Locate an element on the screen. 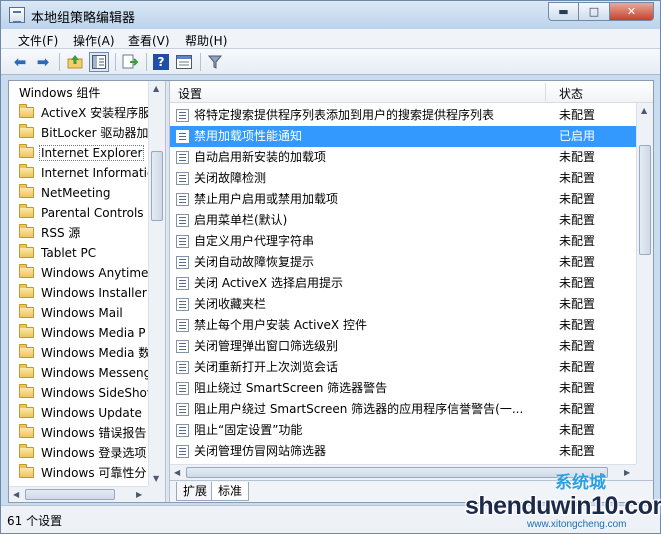  tree-item: Windows 登录选项 is located at coordinates (83, 453).